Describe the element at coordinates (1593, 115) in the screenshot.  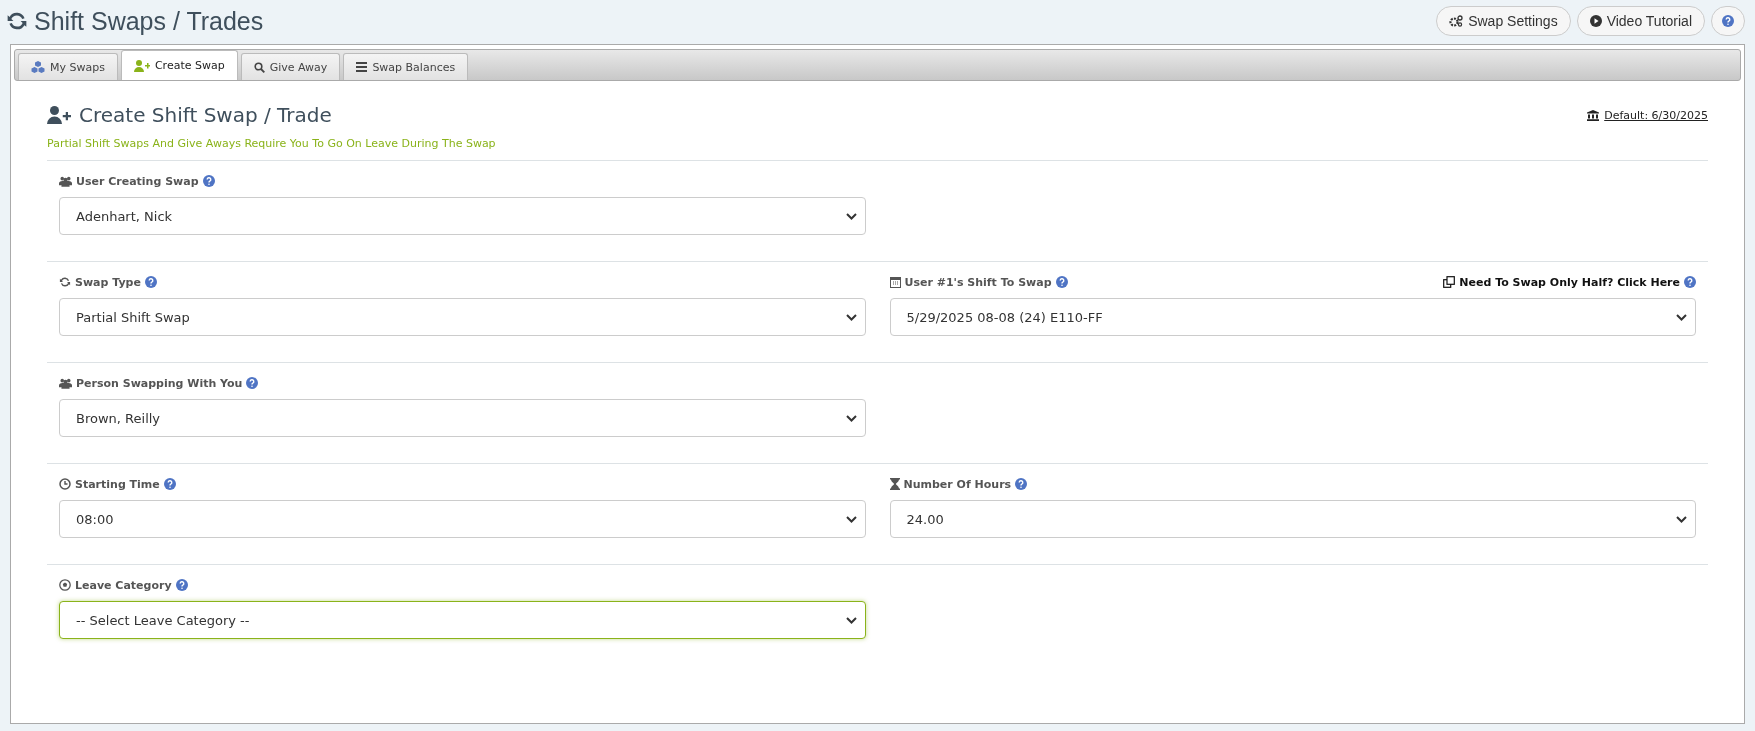
I see `bank-icon` at that location.